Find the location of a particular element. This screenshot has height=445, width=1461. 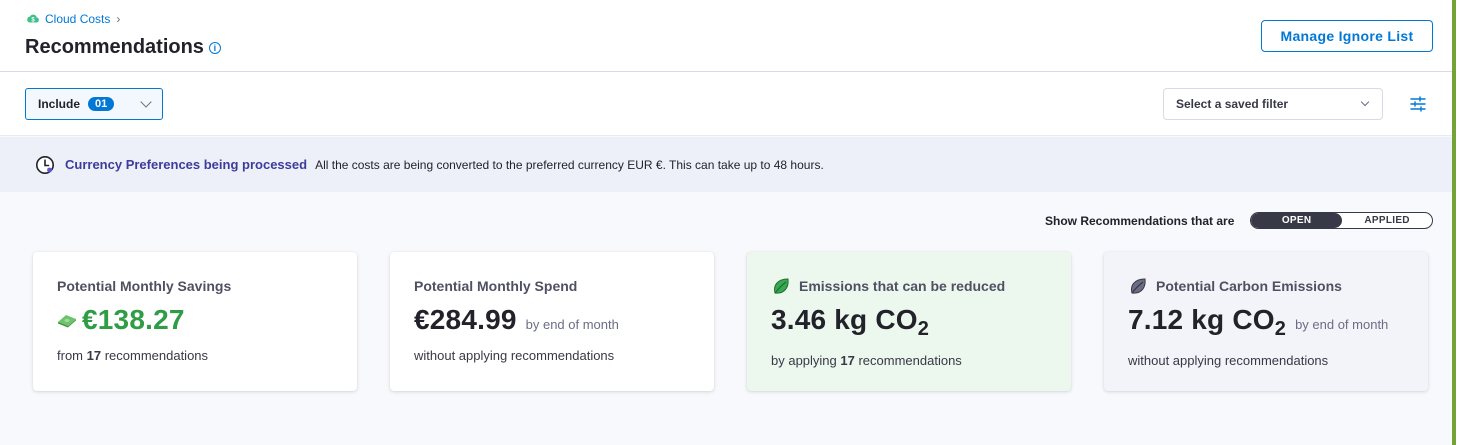

sub-prefix: from is located at coordinates (72, 355).